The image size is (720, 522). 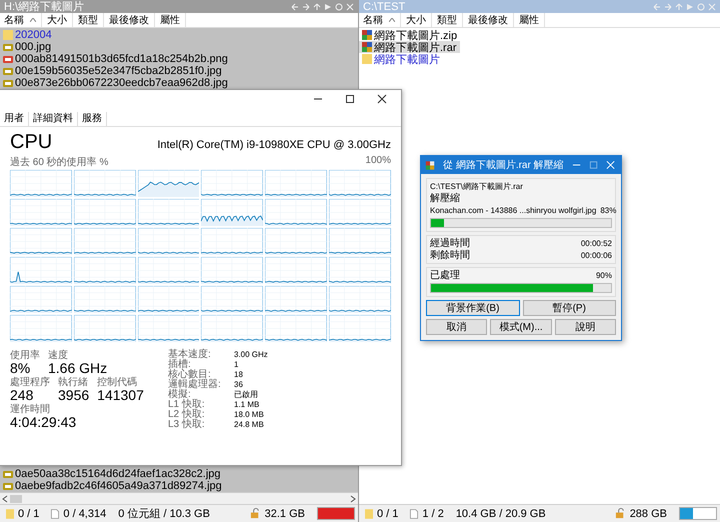 What do you see at coordinates (350, 99) in the screenshot?
I see `maximize-icon` at bounding box center [350, 99].